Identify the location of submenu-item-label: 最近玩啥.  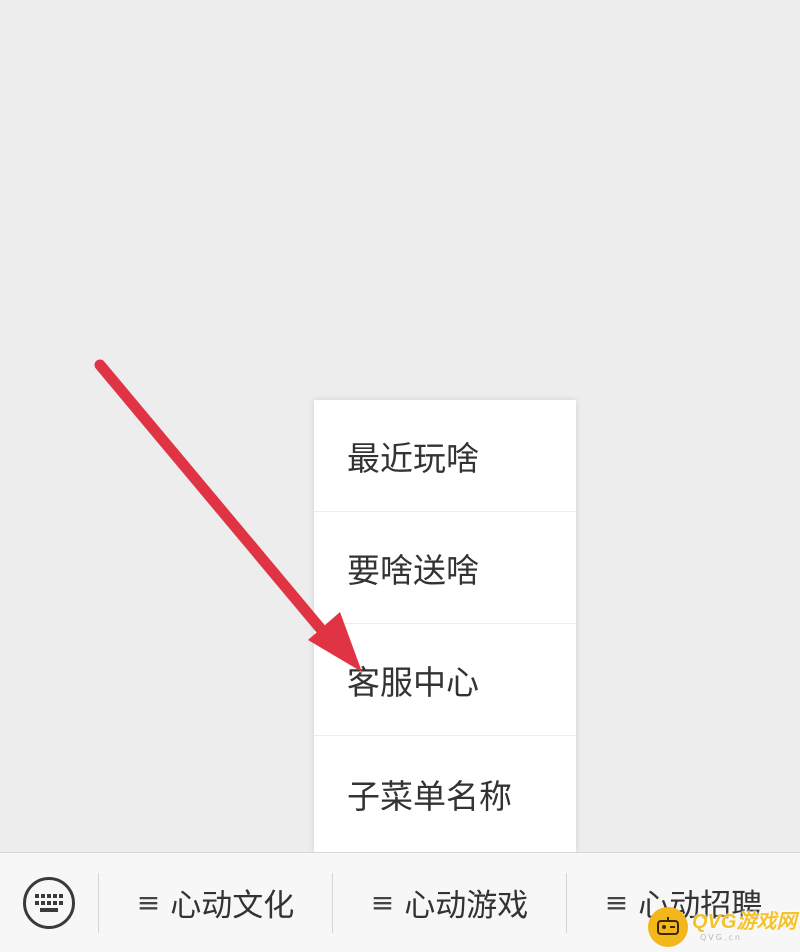
(413, 458).